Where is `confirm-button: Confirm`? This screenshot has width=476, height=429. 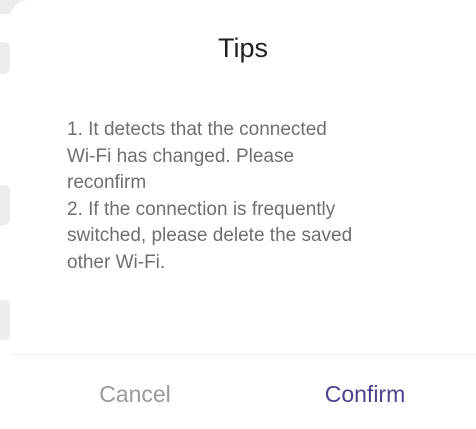
confirm-button: Confirm is located at coordinates (365, 394).